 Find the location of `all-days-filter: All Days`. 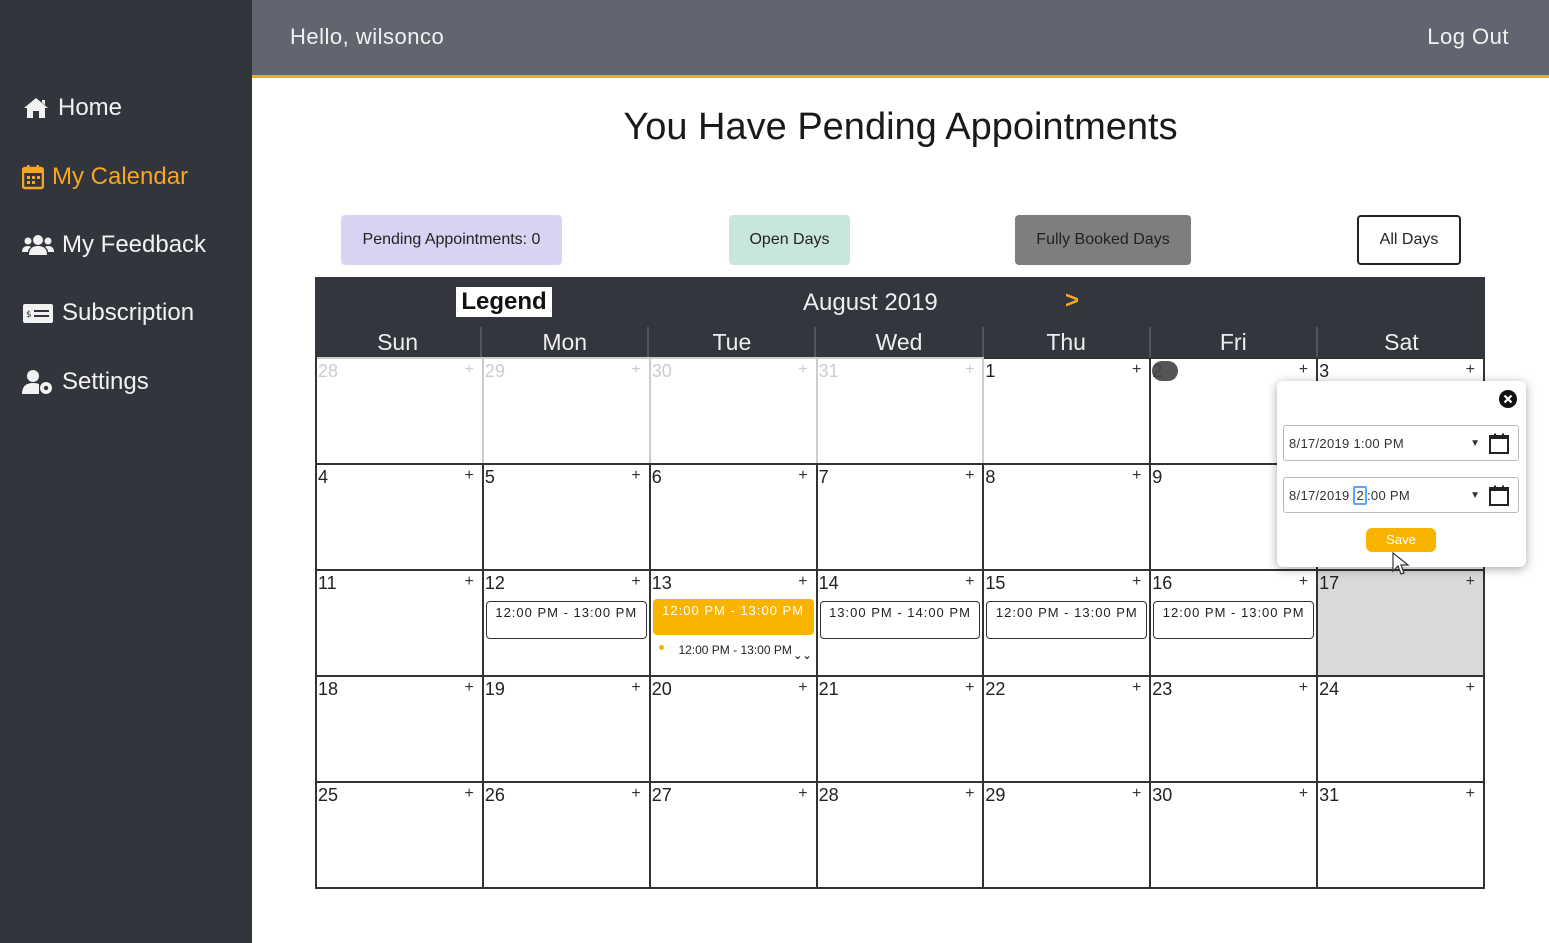

all-days-filter: All Days is located at coordinates (1409, 240).